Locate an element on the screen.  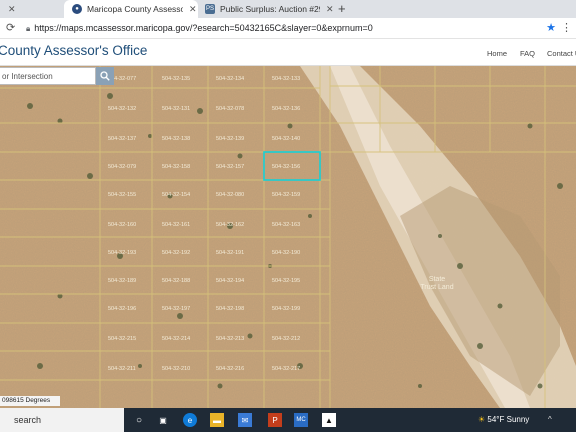
parcel-label: 504-32-193 is located at coordinates (122, 253).